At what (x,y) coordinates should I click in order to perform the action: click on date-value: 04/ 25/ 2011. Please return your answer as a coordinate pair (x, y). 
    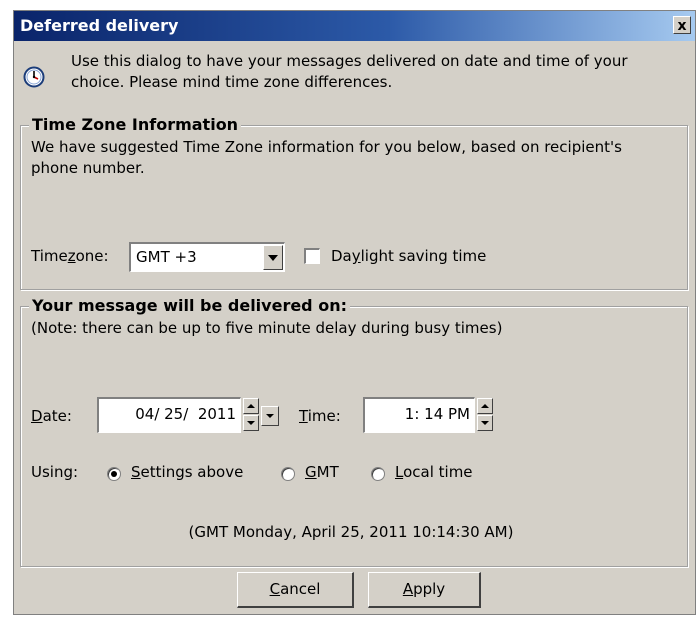
    Looking at the image, I should click on (185, 414).